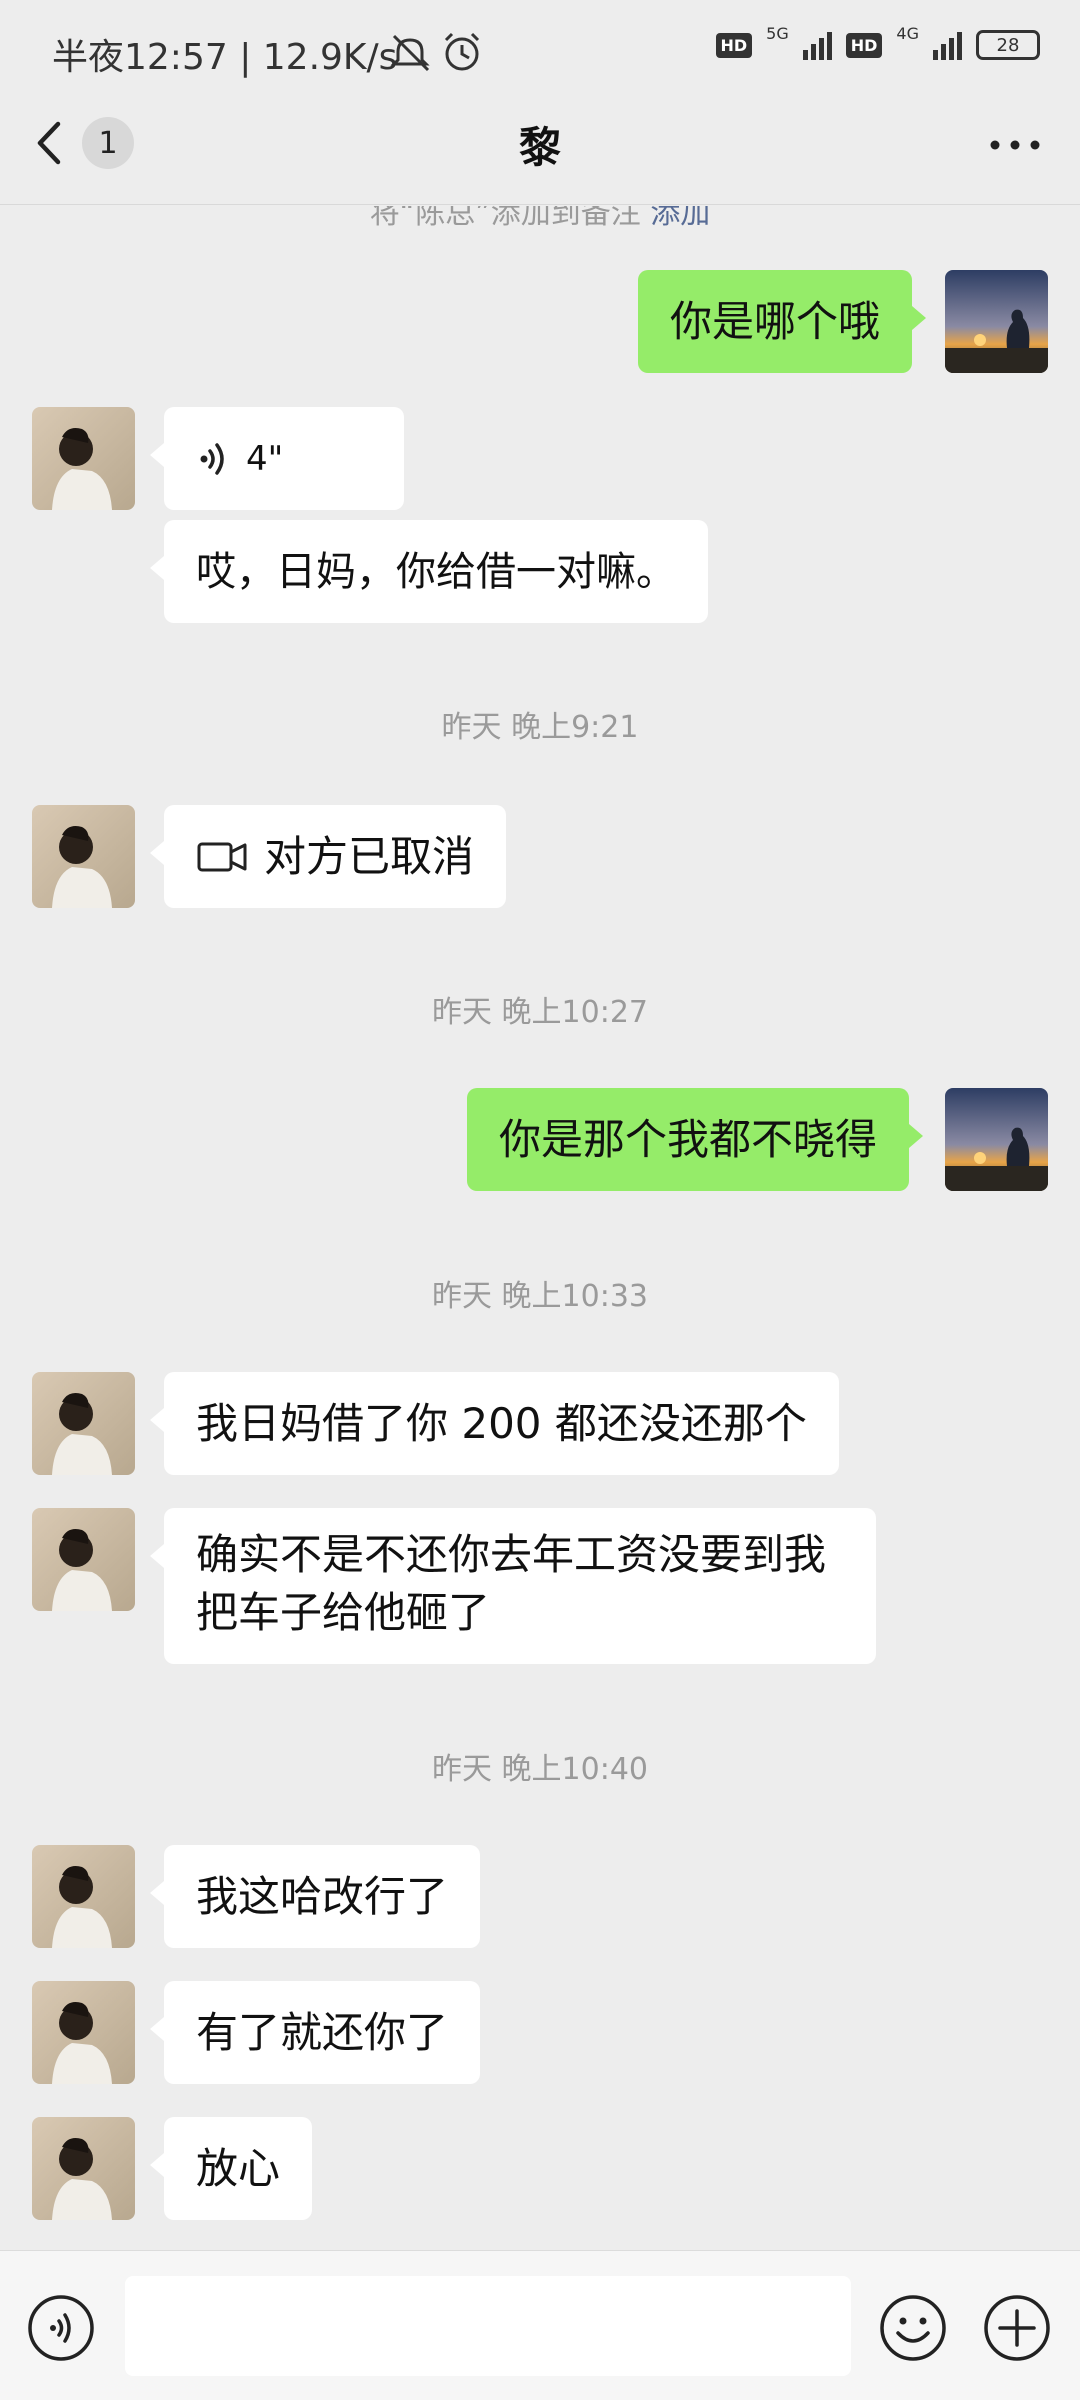 The width and height of the screenshot is (1080, 2400). I want to click on voice-message-bubble: 4", so click(277, 458).